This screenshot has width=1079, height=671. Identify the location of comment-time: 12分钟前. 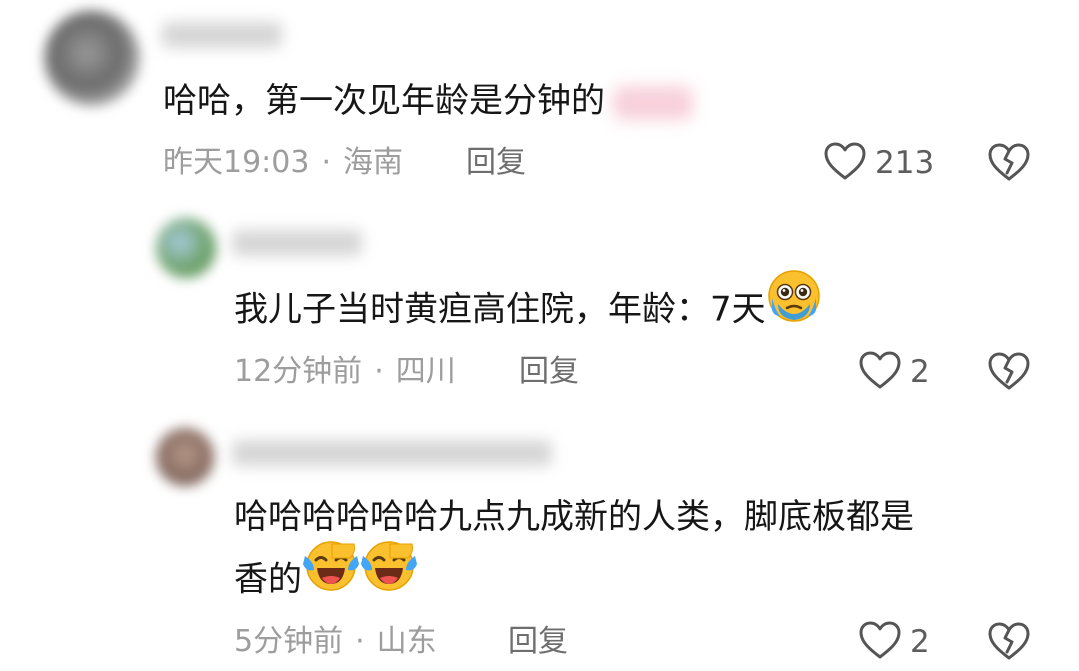
(298, 371).